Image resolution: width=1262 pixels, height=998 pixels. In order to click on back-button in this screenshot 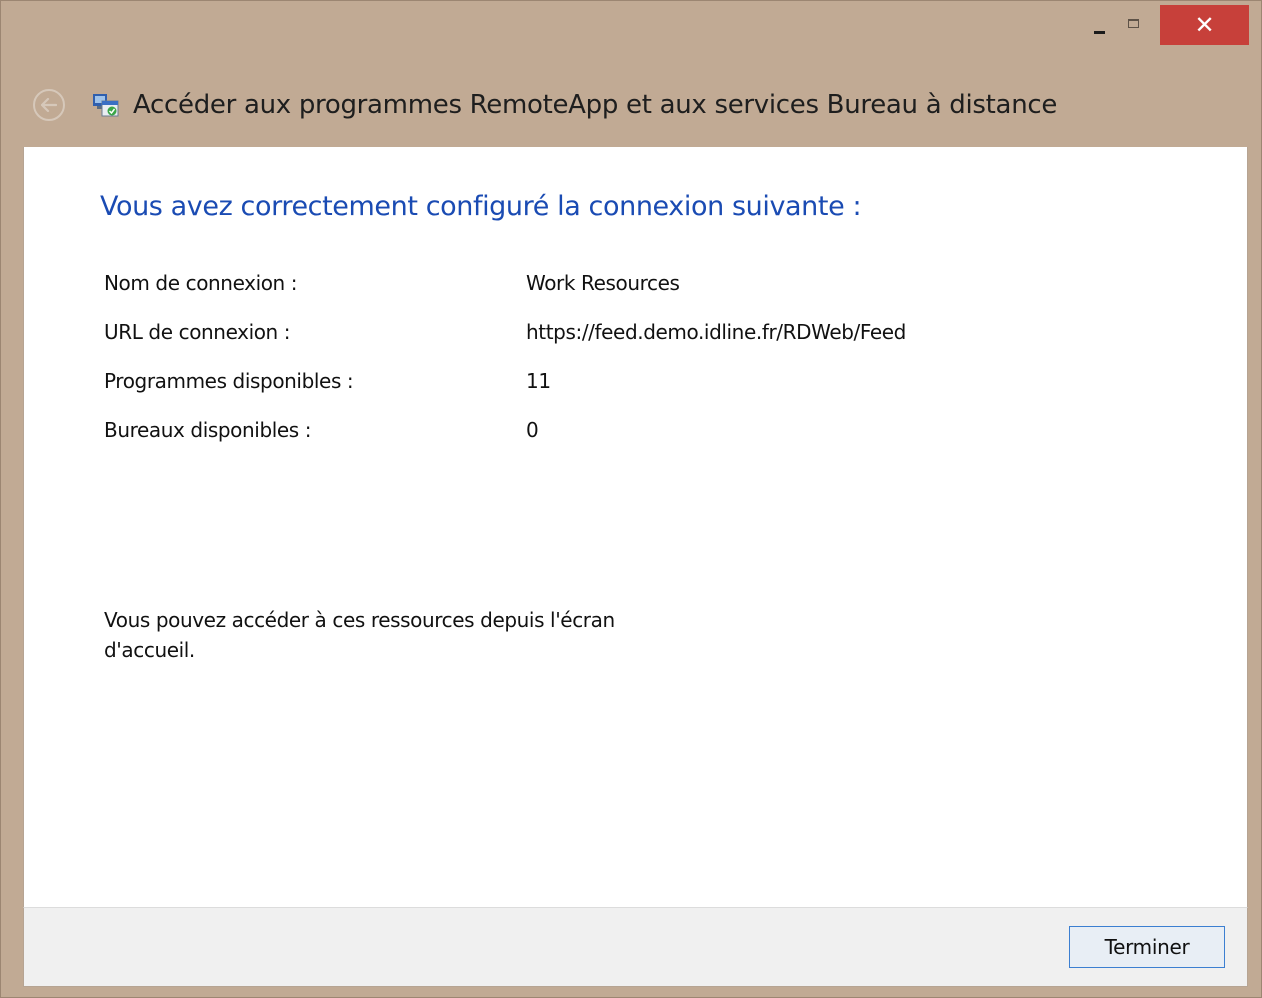, I will do `click(49, 105)`.